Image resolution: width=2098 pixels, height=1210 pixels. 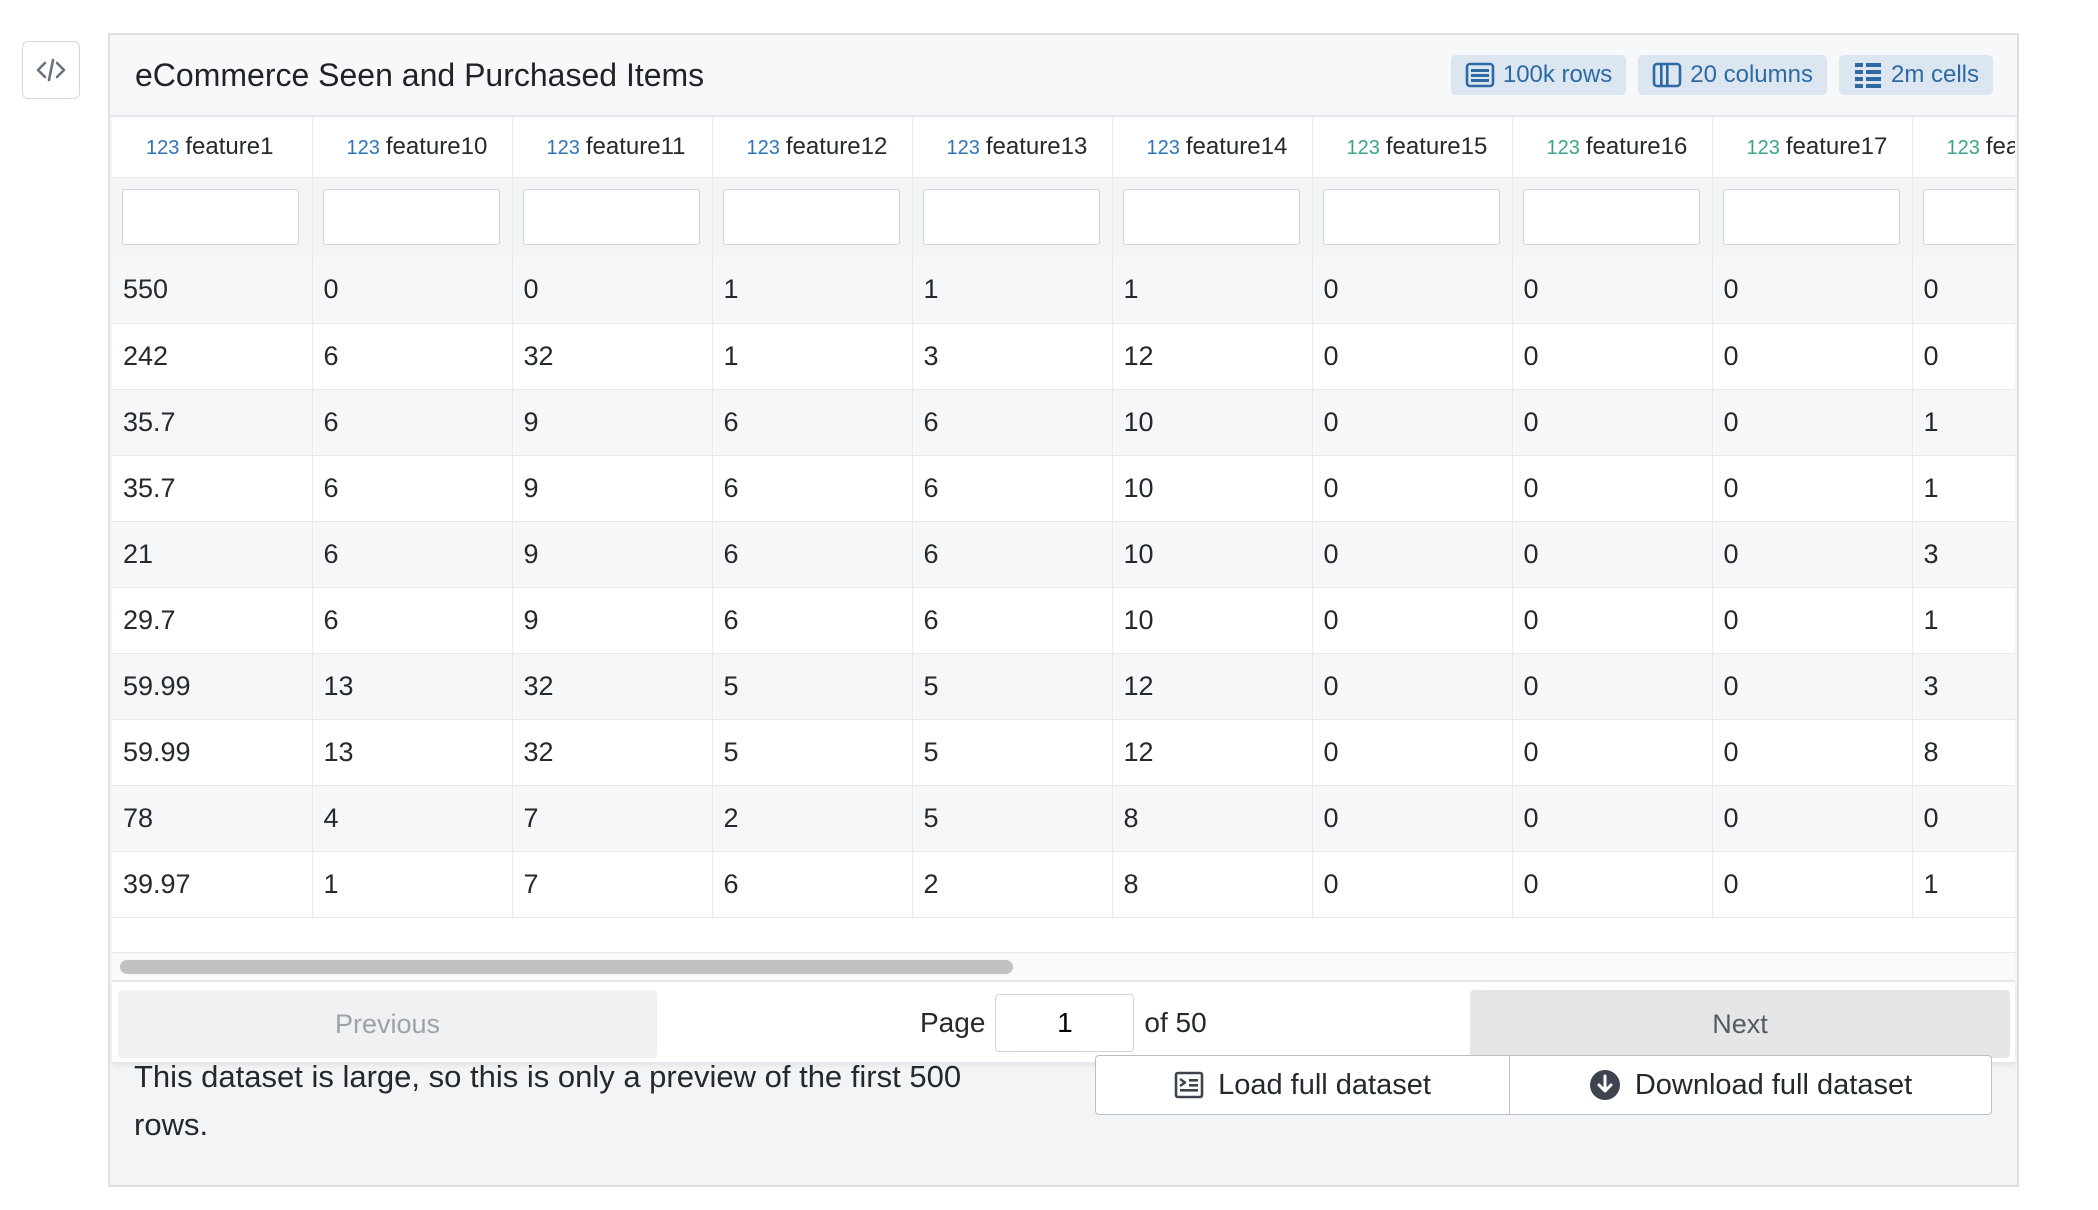 I want to click on column-header: 123 feature16, so click(x=1612, y=147).